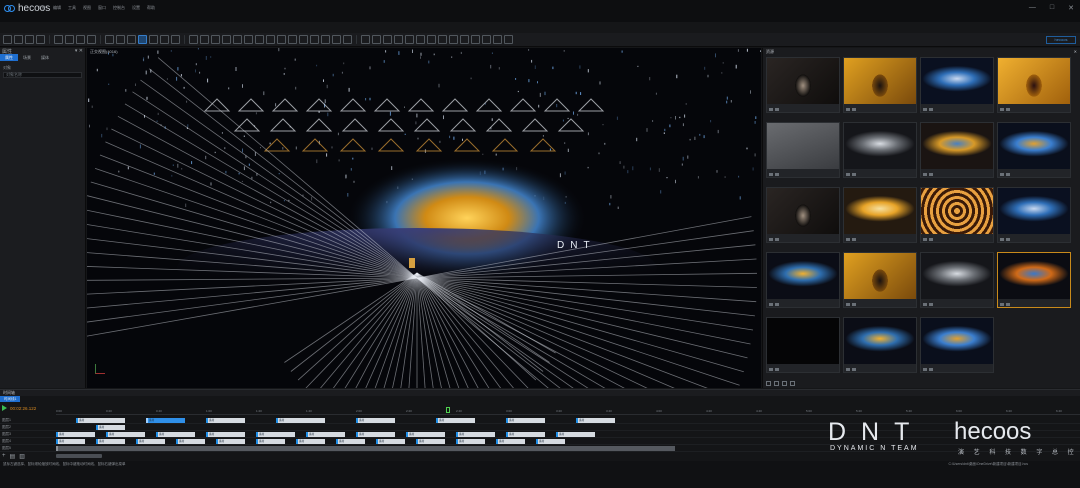  What do you see at coordinates (4, 456) in the screenshot?
I see `add-track-icon: +` at bounding box center [4, 456].